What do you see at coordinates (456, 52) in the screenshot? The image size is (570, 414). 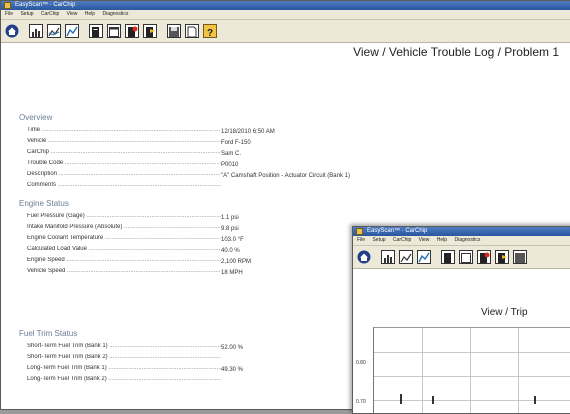 I see `page-title: View / Vehicle Trouble Log / Problem 1` at bounding box center [456, 52].